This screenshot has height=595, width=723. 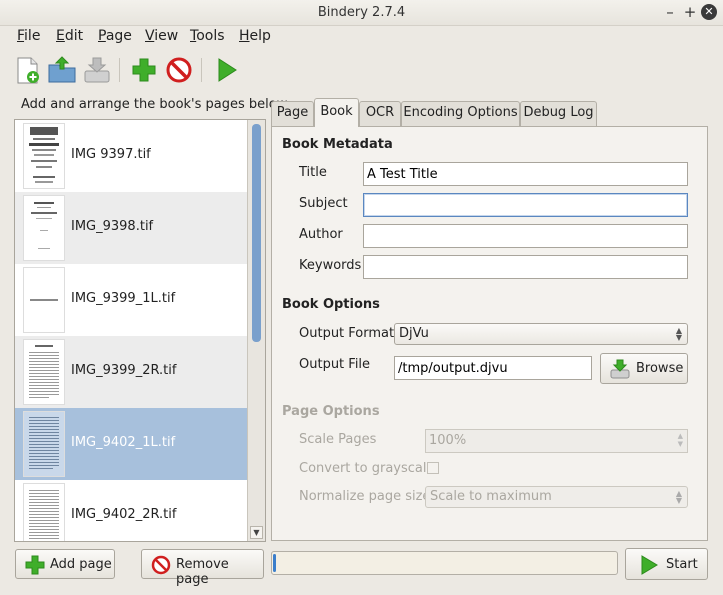 I want to click on maximize-button: +, so click(x=690, y=12).